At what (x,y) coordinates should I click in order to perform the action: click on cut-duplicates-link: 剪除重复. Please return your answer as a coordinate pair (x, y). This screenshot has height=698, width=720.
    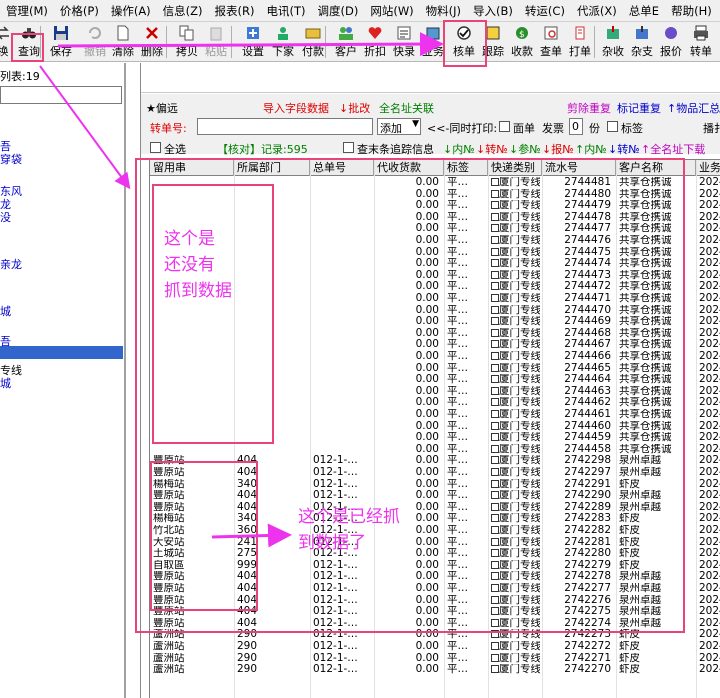
    Looking at the image, I should click on (589, 108).